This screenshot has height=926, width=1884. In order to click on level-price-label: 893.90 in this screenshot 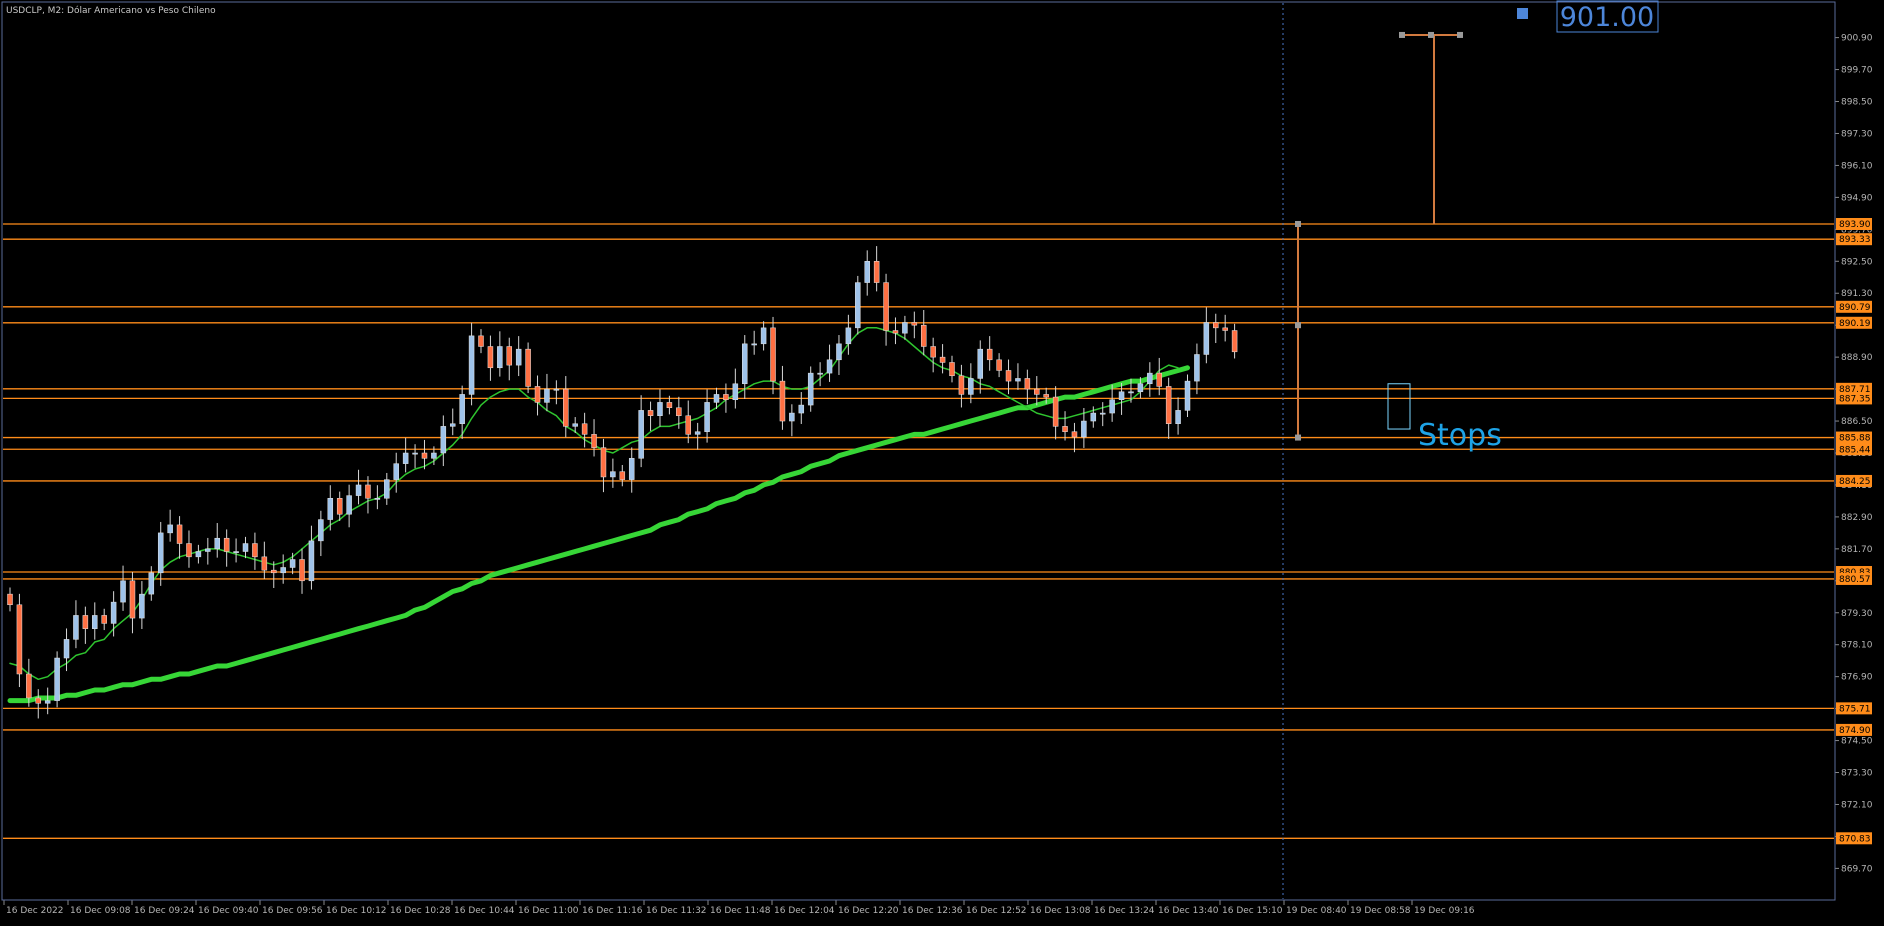, I will do `click(1855, 225)`.